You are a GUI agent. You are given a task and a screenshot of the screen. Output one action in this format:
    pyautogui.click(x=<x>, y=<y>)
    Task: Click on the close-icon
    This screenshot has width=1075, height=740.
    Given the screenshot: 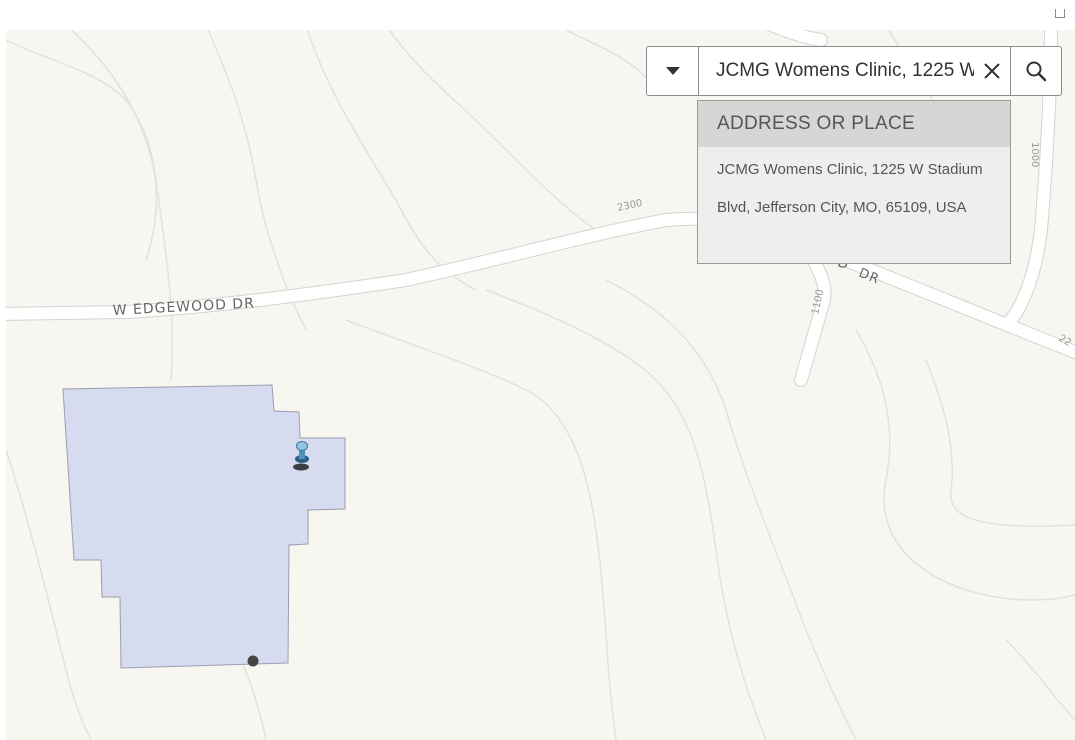 What is the action you would take?
    pyautogui.click(x=992, y=71)
    